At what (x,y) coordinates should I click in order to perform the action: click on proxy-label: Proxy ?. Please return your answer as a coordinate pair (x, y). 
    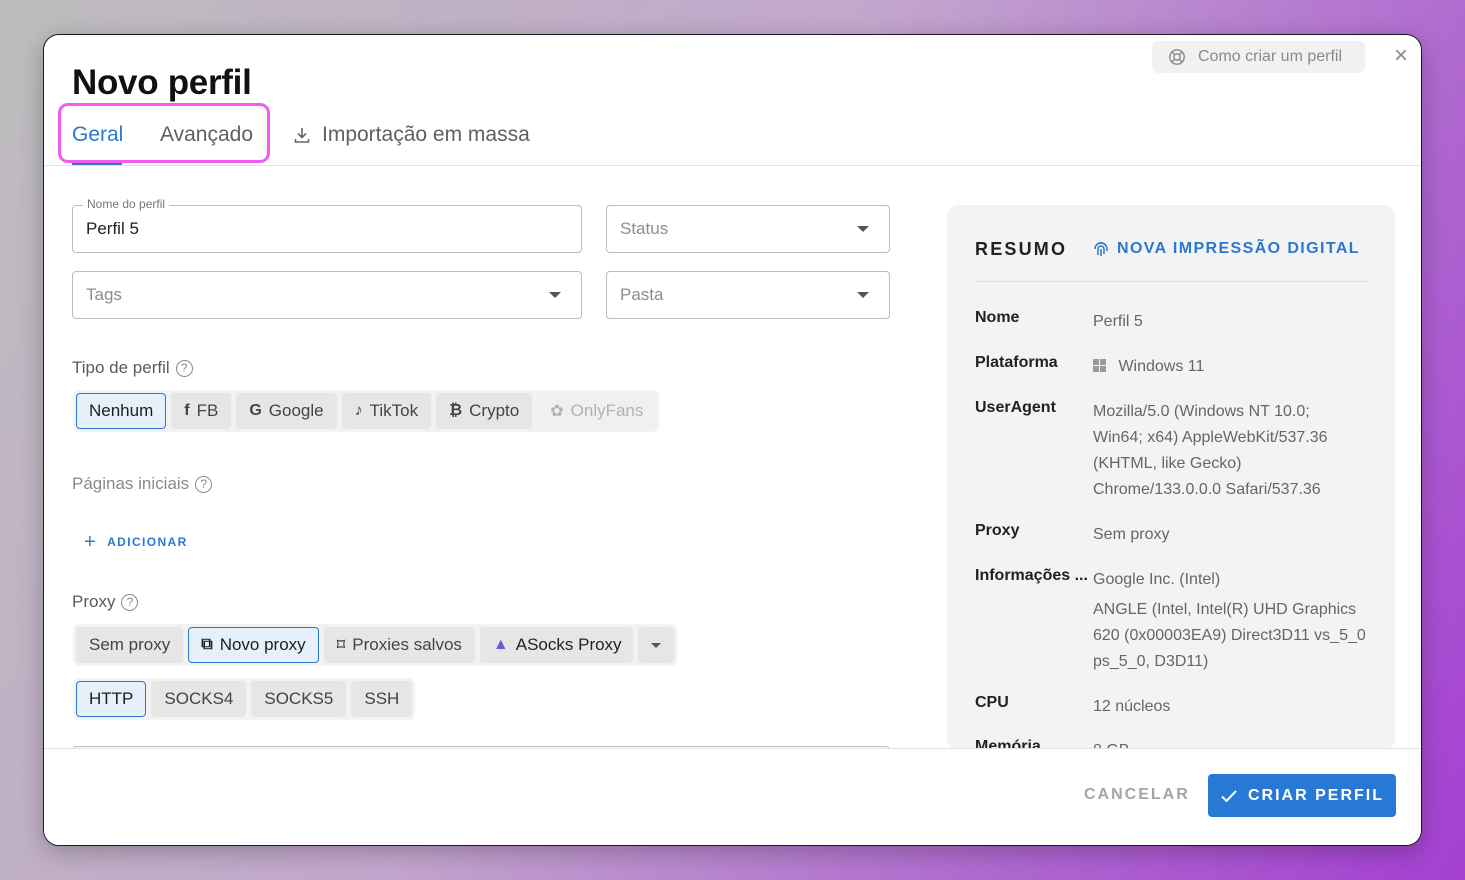
    Looking at the image, I should click on (105, 602).